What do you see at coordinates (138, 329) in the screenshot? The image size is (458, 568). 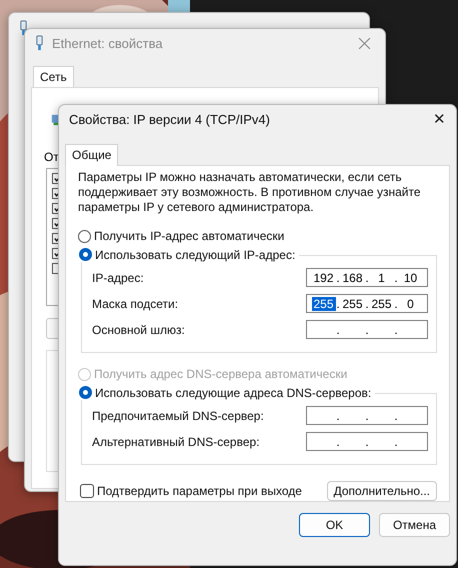 I see `field-label: Основной шлюз:` at bounding box center [138, 329].